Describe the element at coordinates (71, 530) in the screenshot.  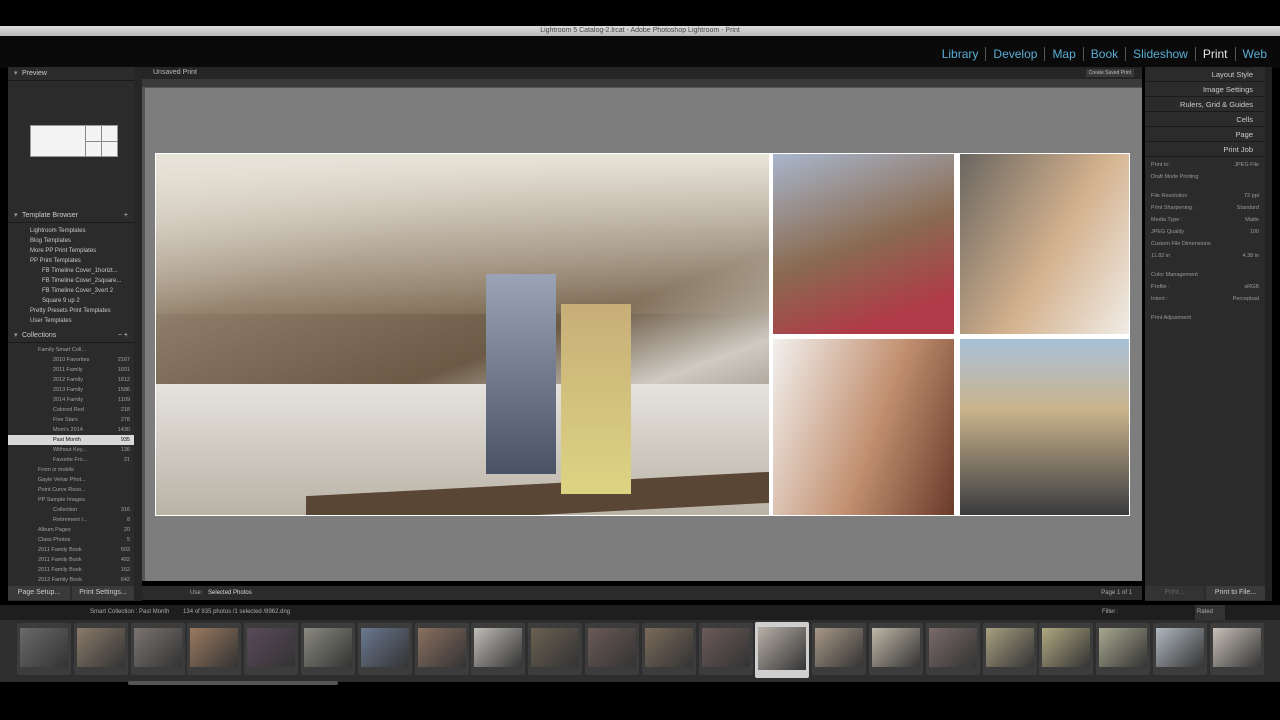
I see `collection-item: Album Pages 20` at that location.